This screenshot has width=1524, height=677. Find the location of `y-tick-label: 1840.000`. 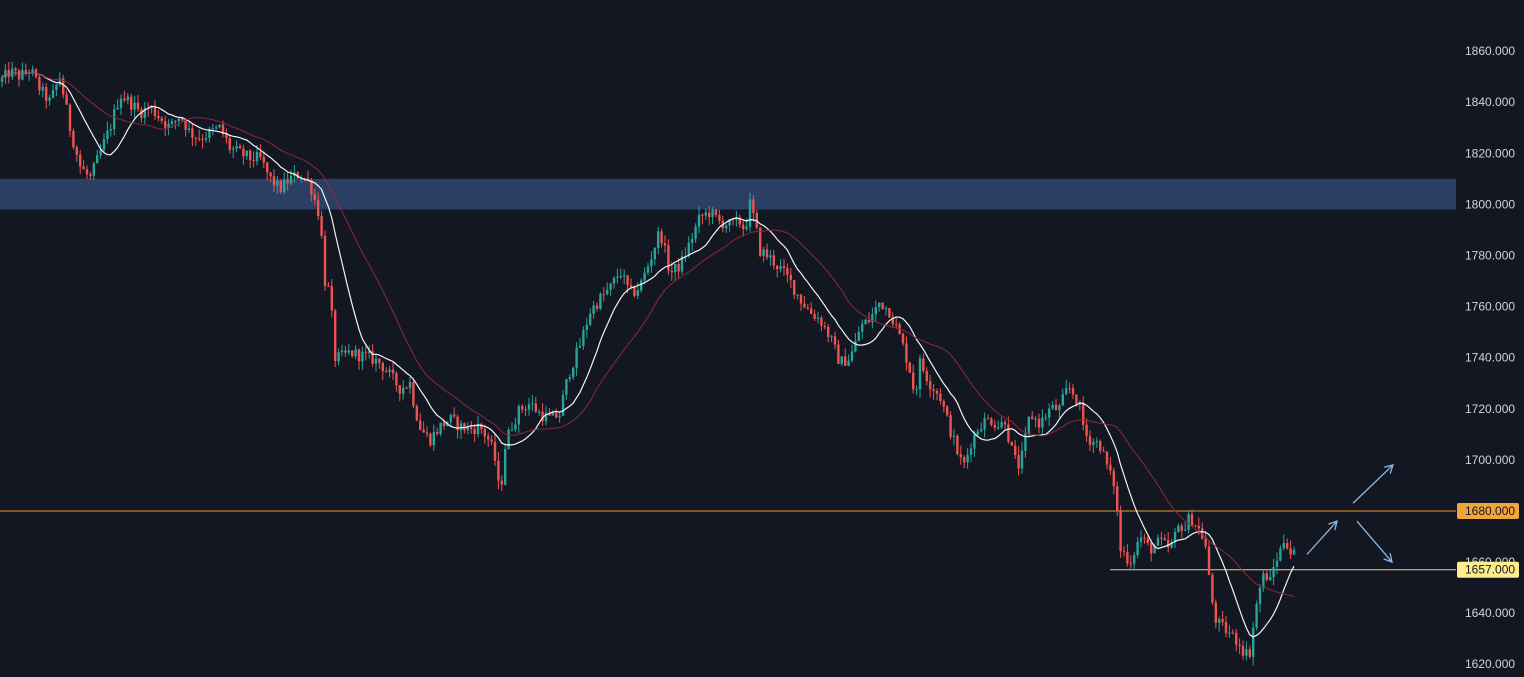

y-tick-label: 1840.000 is located at coordinates (1490, 102).